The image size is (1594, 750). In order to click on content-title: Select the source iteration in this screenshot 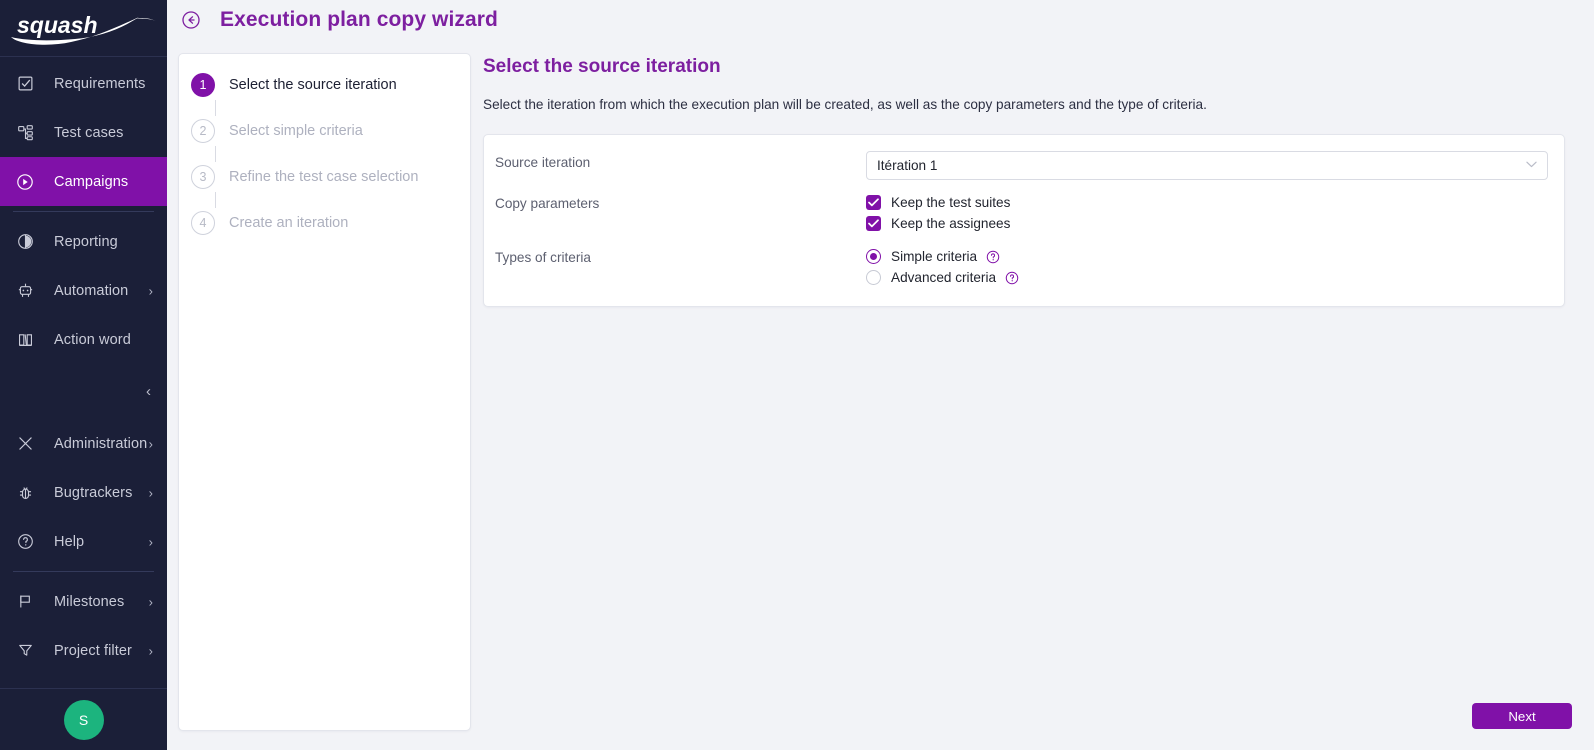, I will do `click(602, 66)`.